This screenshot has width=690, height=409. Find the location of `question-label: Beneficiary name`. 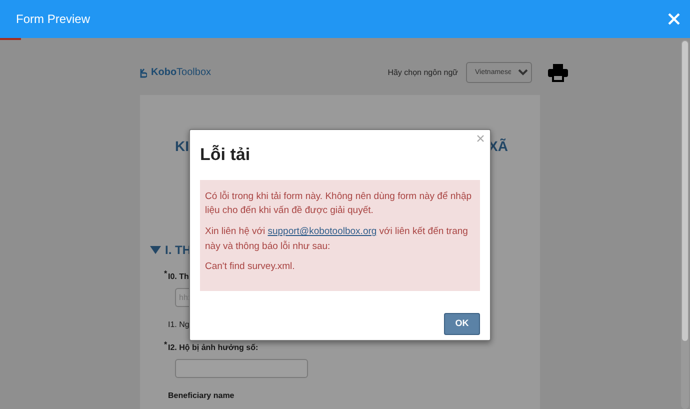

question-label: Beneficiary name is located at coordinates (201, 396).